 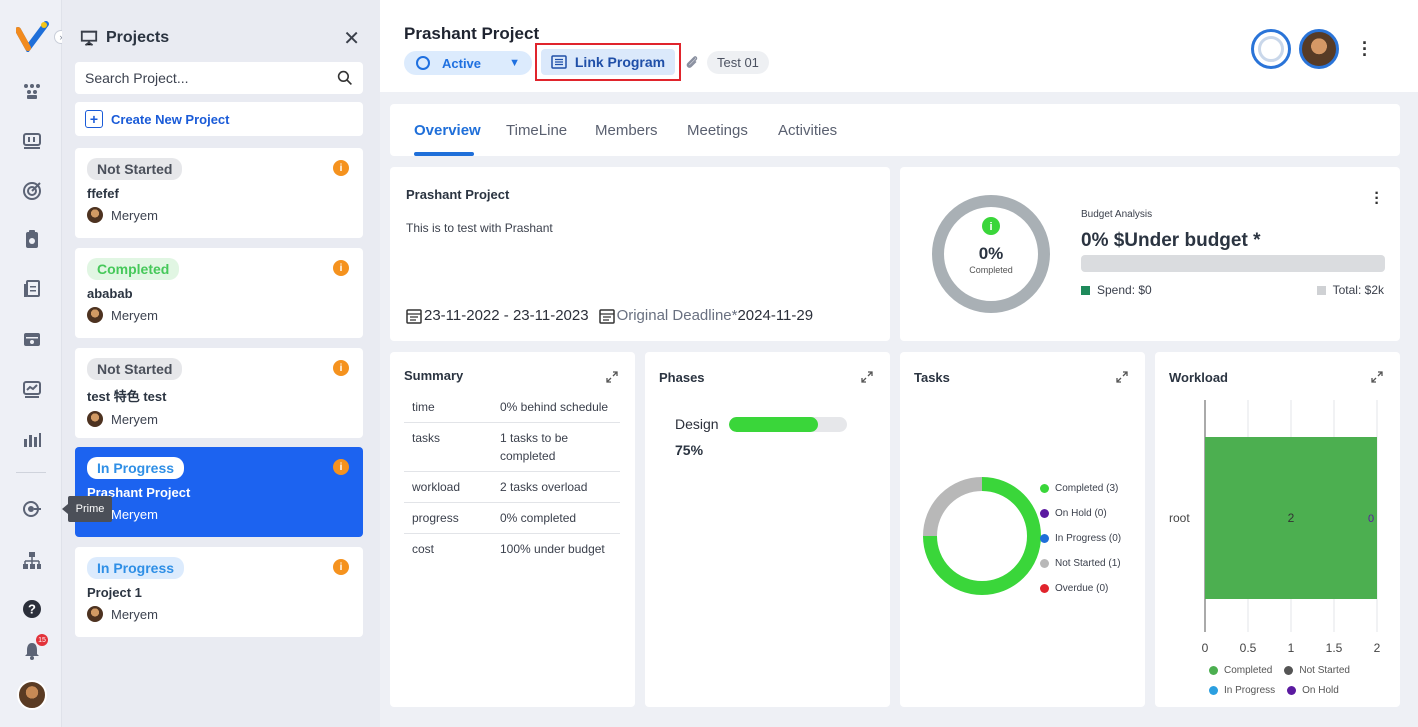 What do you see at coordinates (32, 289) in the screenshot?
I see `documents-icon` at bounding box center [32, 289].